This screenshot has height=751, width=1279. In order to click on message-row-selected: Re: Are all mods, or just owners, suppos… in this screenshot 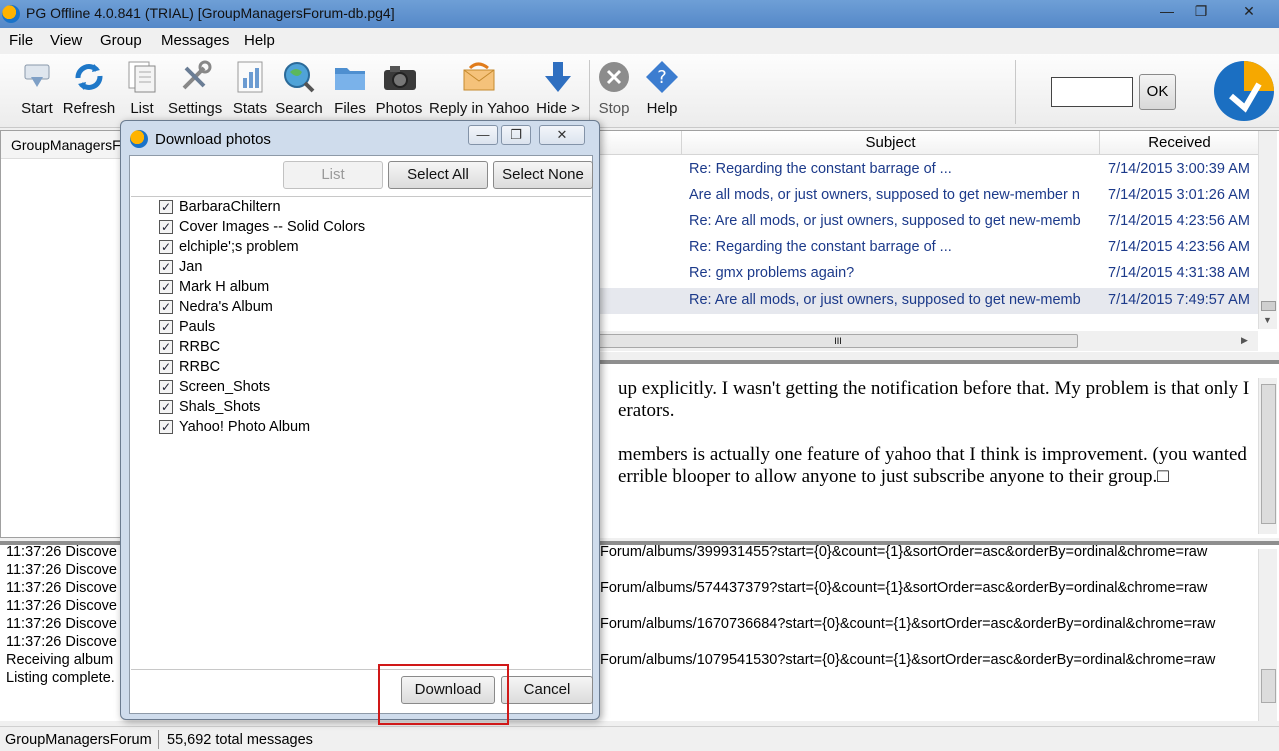, I will do `click(928, 301)`.